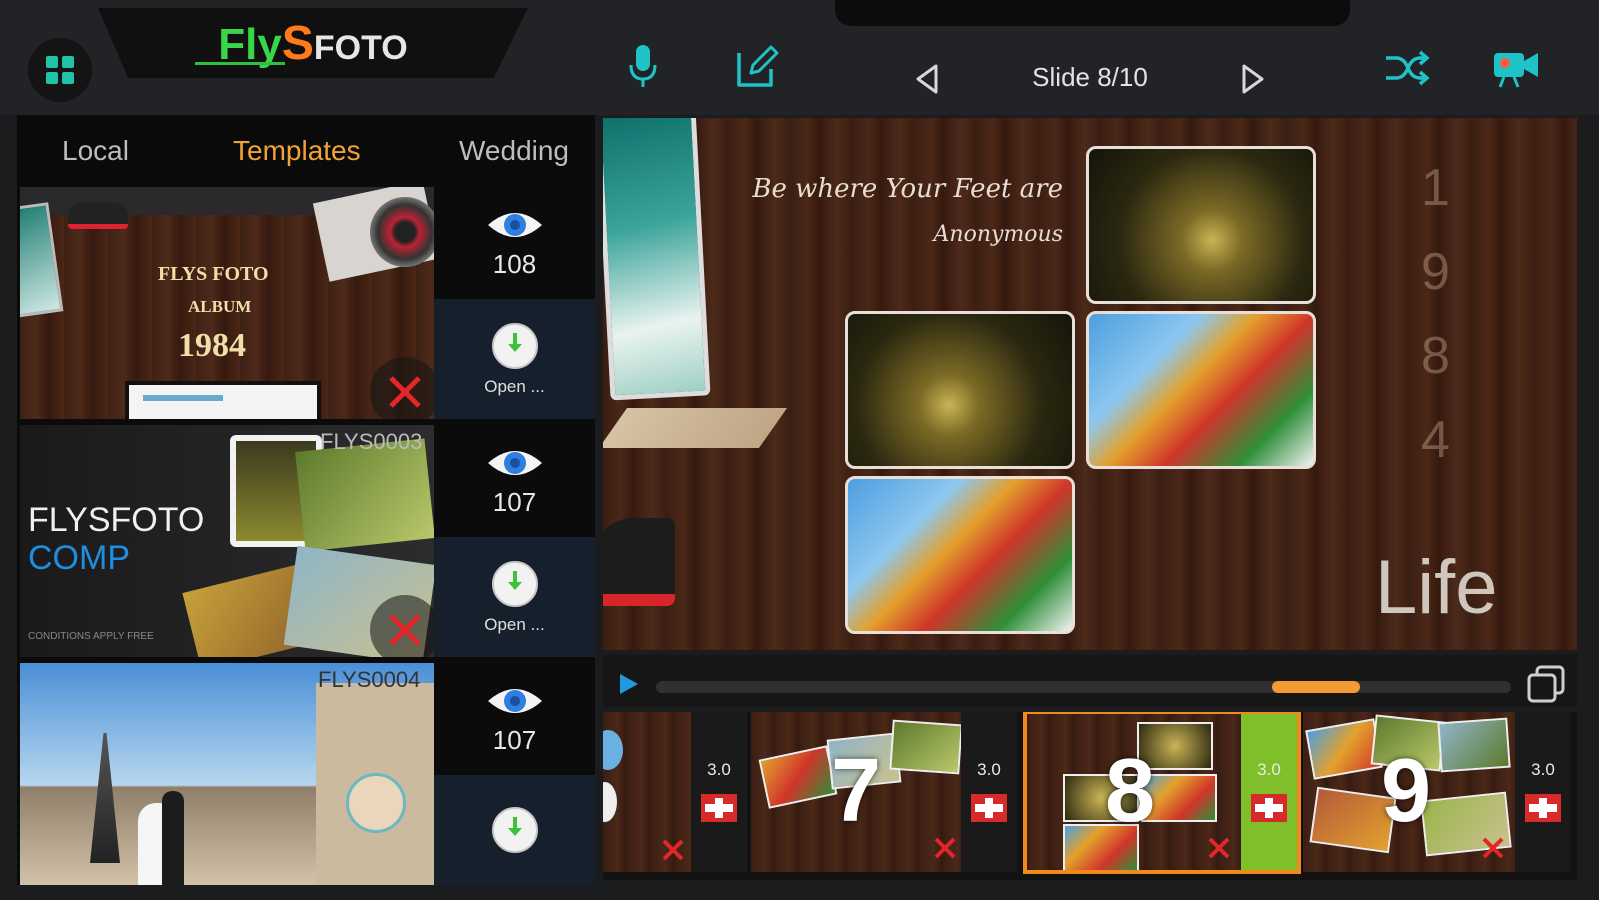 This screenshot has height=900, width=1599. I want to click on video-camera-icon, so click(1516, 70).